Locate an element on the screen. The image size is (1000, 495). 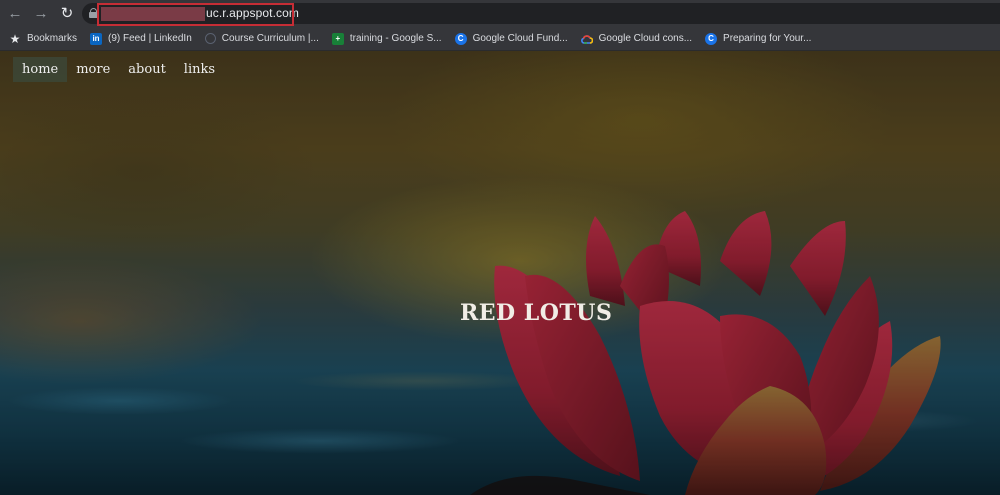
hero-title: RED LOTUS is located at coordinates (536, 313).